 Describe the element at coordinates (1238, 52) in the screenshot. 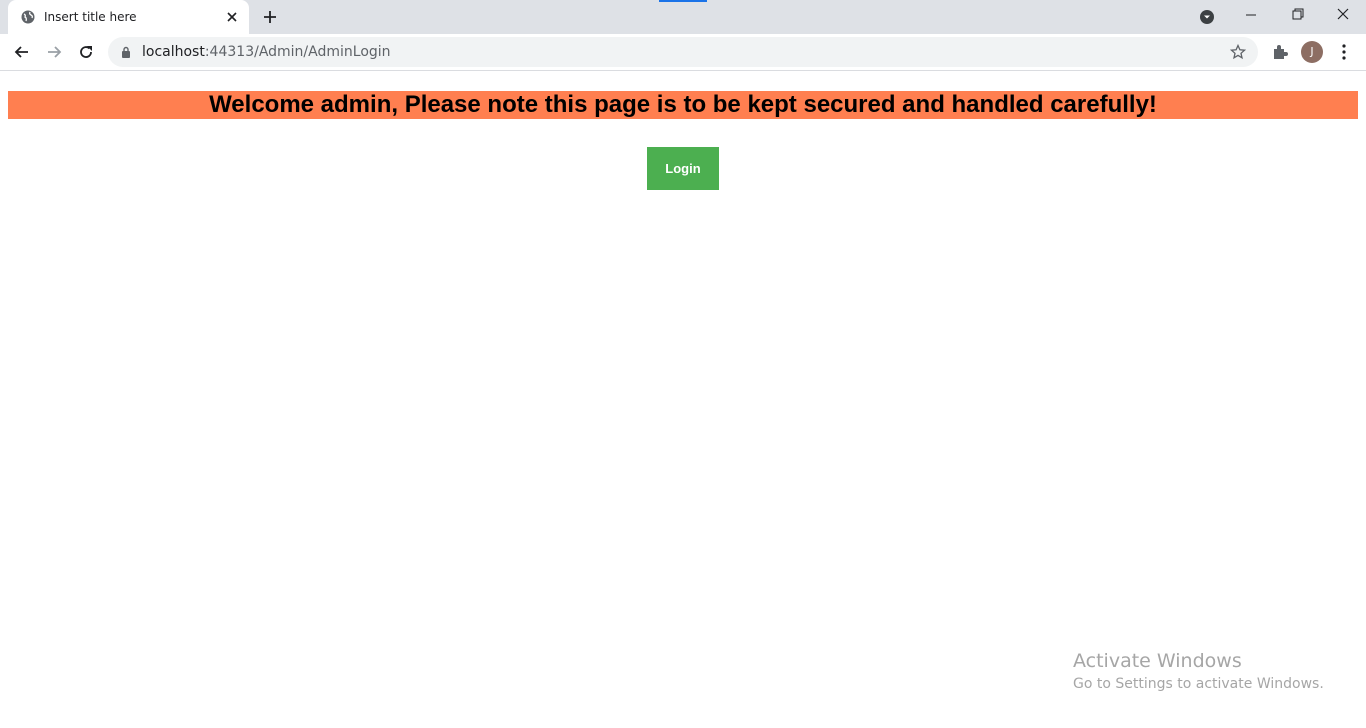

I see `bookmark-star-icon` at that location.